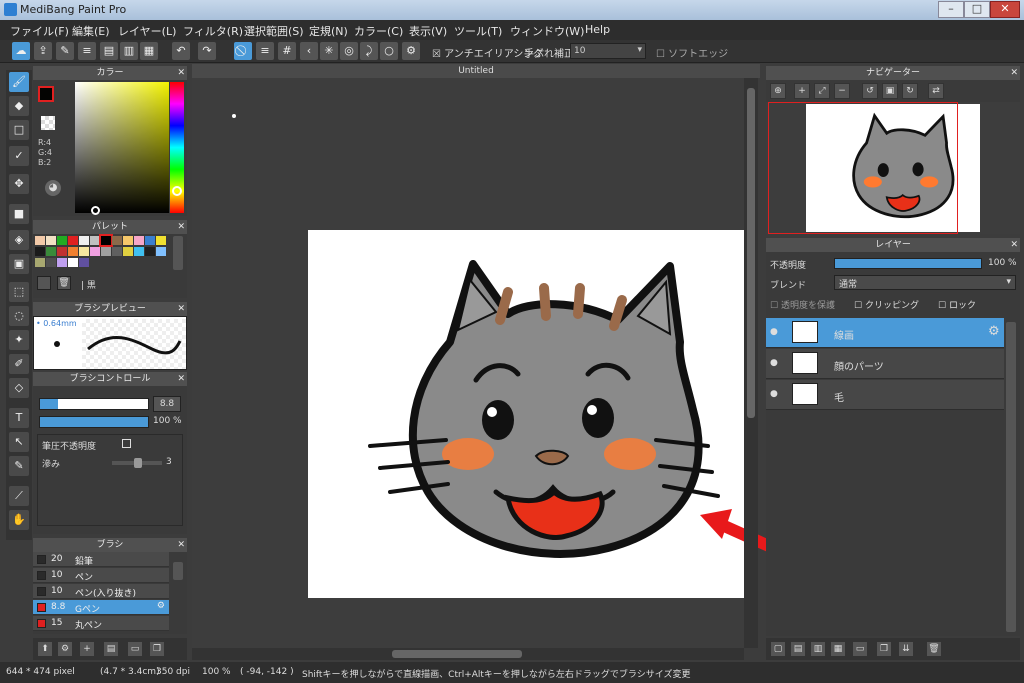  I want to click on eraser-tool-icon: ◆, so click(19, 106).